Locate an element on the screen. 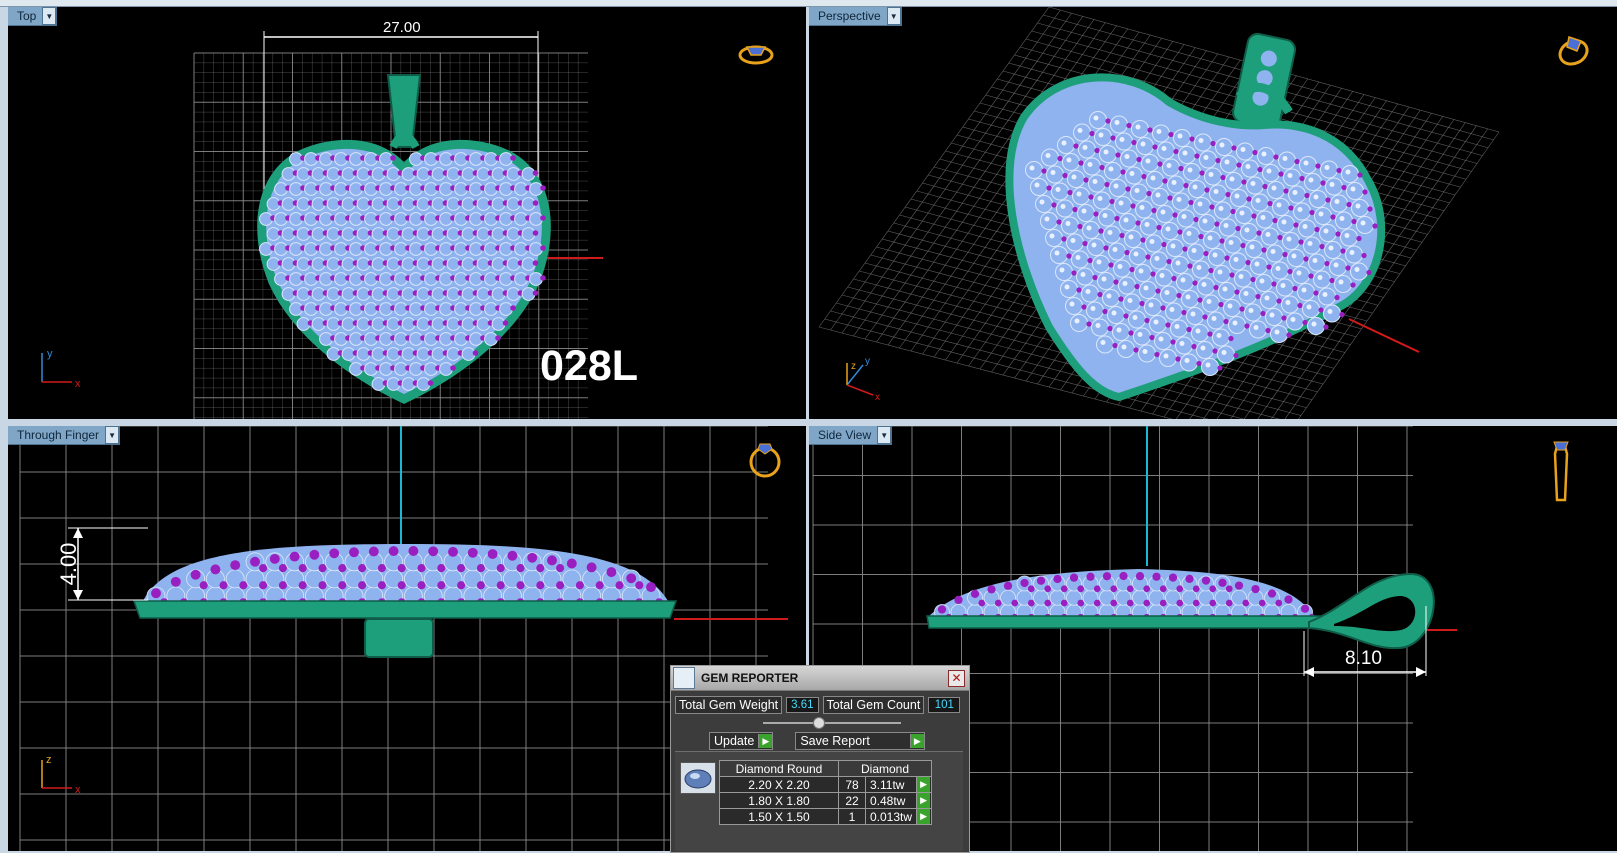 This screenshot has width=1617, height=853. total-weight-value: 3.61 is located at coordinates (802, 705).